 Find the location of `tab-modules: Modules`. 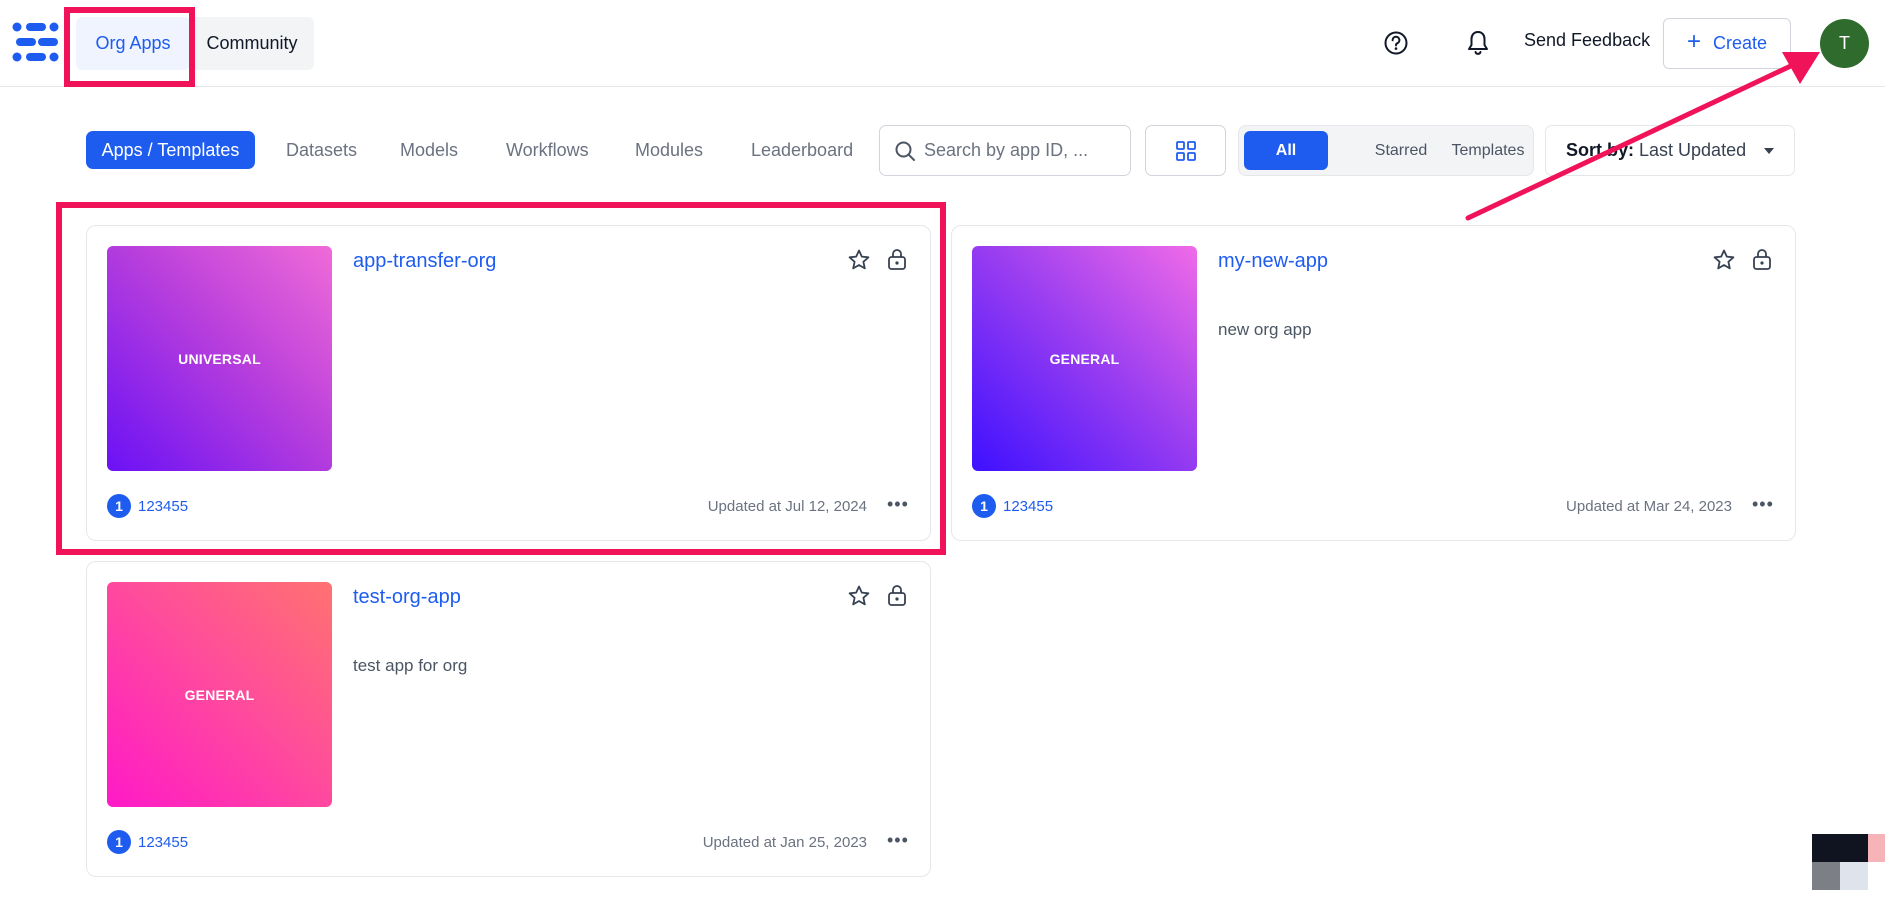

tab-modules: Modules is located at coordinates (669, 150).